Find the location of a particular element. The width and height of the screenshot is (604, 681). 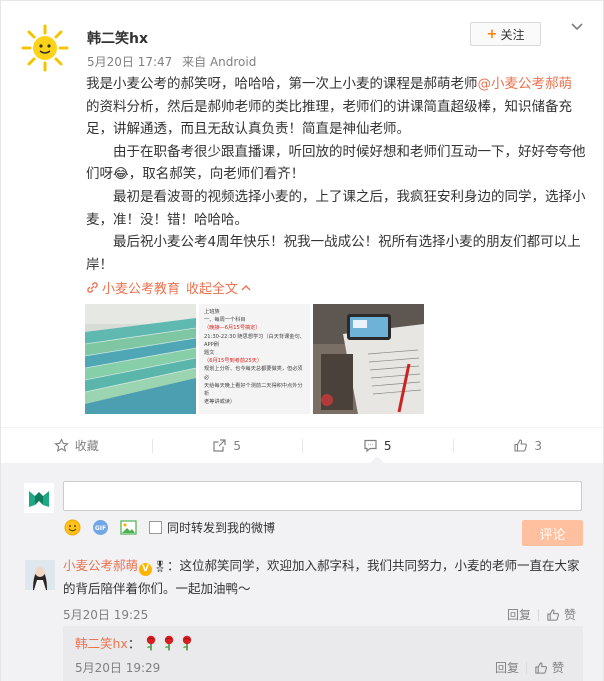

schedule-line: 一、每周一个科目 is located at coordinates (225, 320).